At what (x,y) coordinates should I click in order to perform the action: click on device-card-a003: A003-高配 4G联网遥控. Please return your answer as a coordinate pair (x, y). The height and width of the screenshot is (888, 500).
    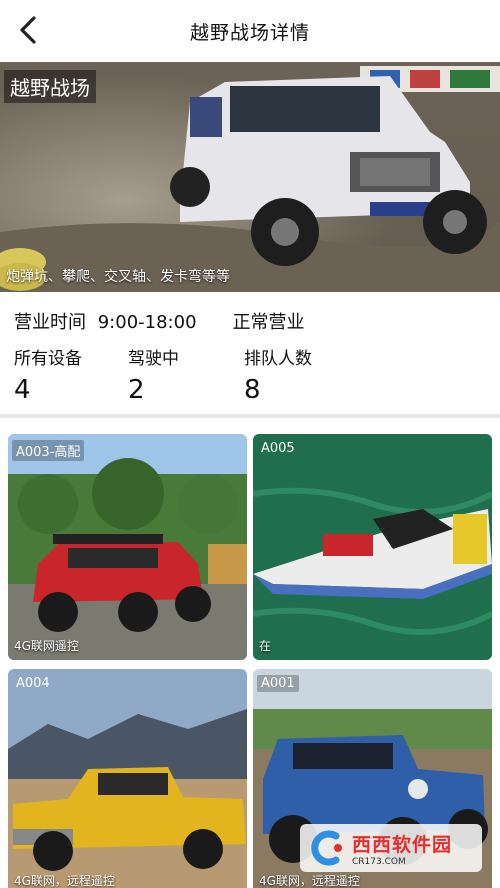
    Looking at the image, I should click on (127, 547).